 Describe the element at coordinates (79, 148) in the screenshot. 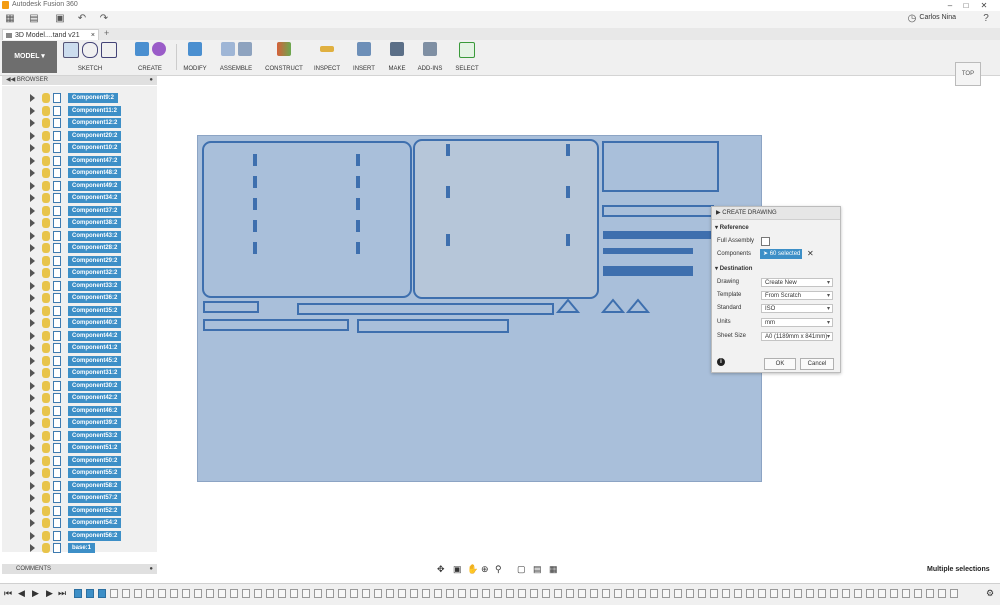

I see `browser-item: Component10:2` at that location.